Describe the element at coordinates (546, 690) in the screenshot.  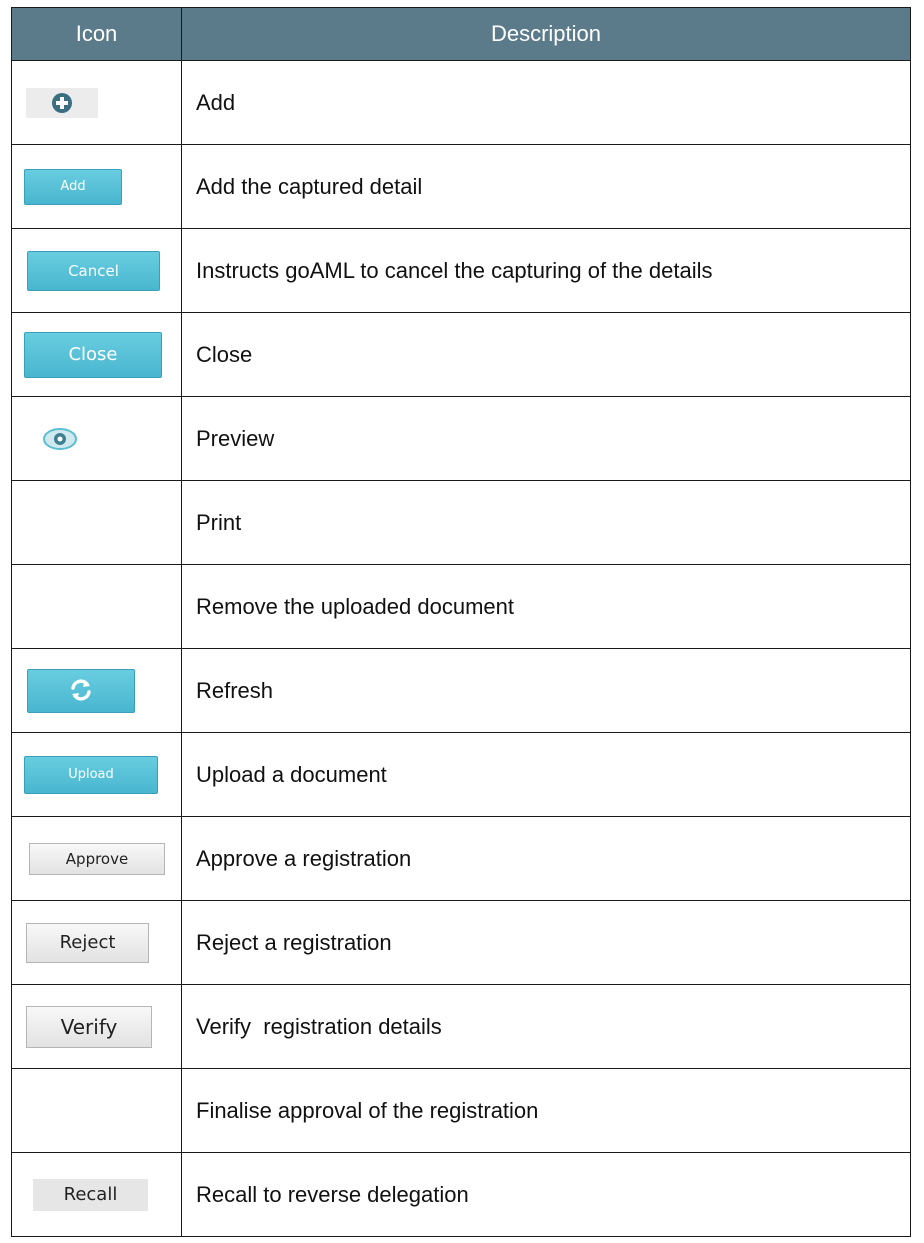
I see `description-cell: Refresh` at that location.